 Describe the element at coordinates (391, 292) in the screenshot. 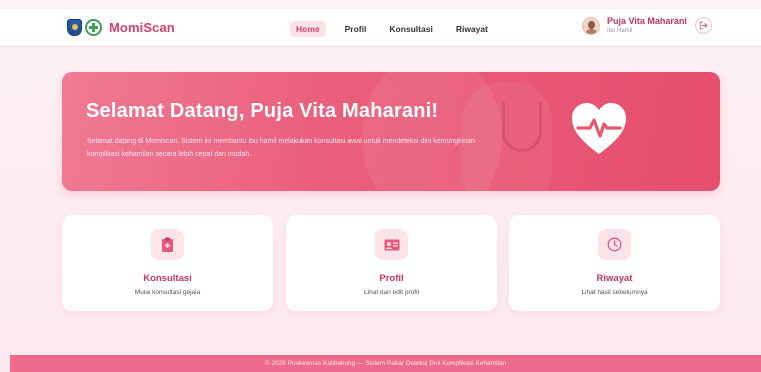

I see `card-description: Lihat dan edit profil` at that location.